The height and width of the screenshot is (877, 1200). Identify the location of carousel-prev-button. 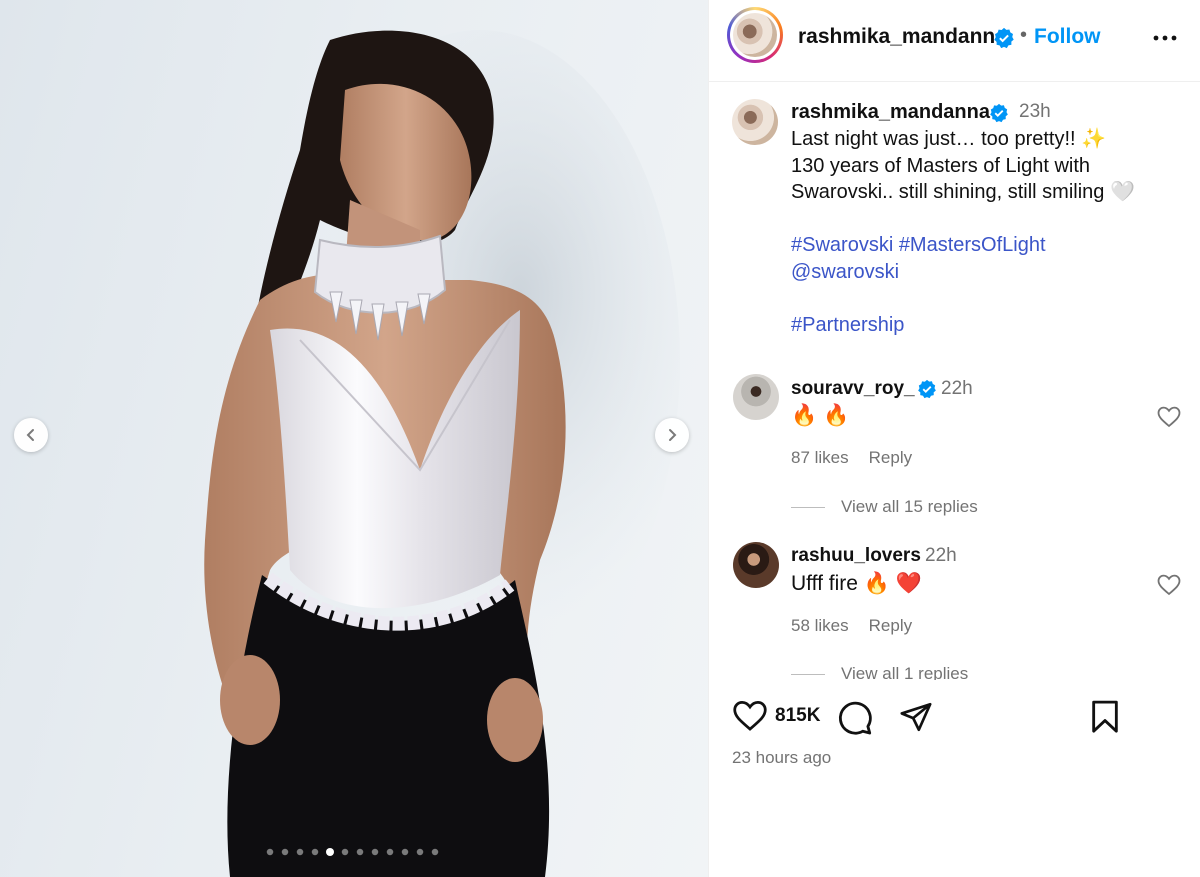
(31, 435).